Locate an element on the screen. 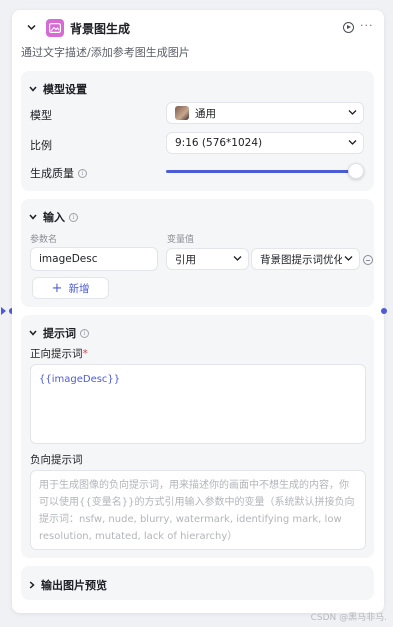 The image size is (393, 627). quality-slider-track is located at coordinates (261, 171).